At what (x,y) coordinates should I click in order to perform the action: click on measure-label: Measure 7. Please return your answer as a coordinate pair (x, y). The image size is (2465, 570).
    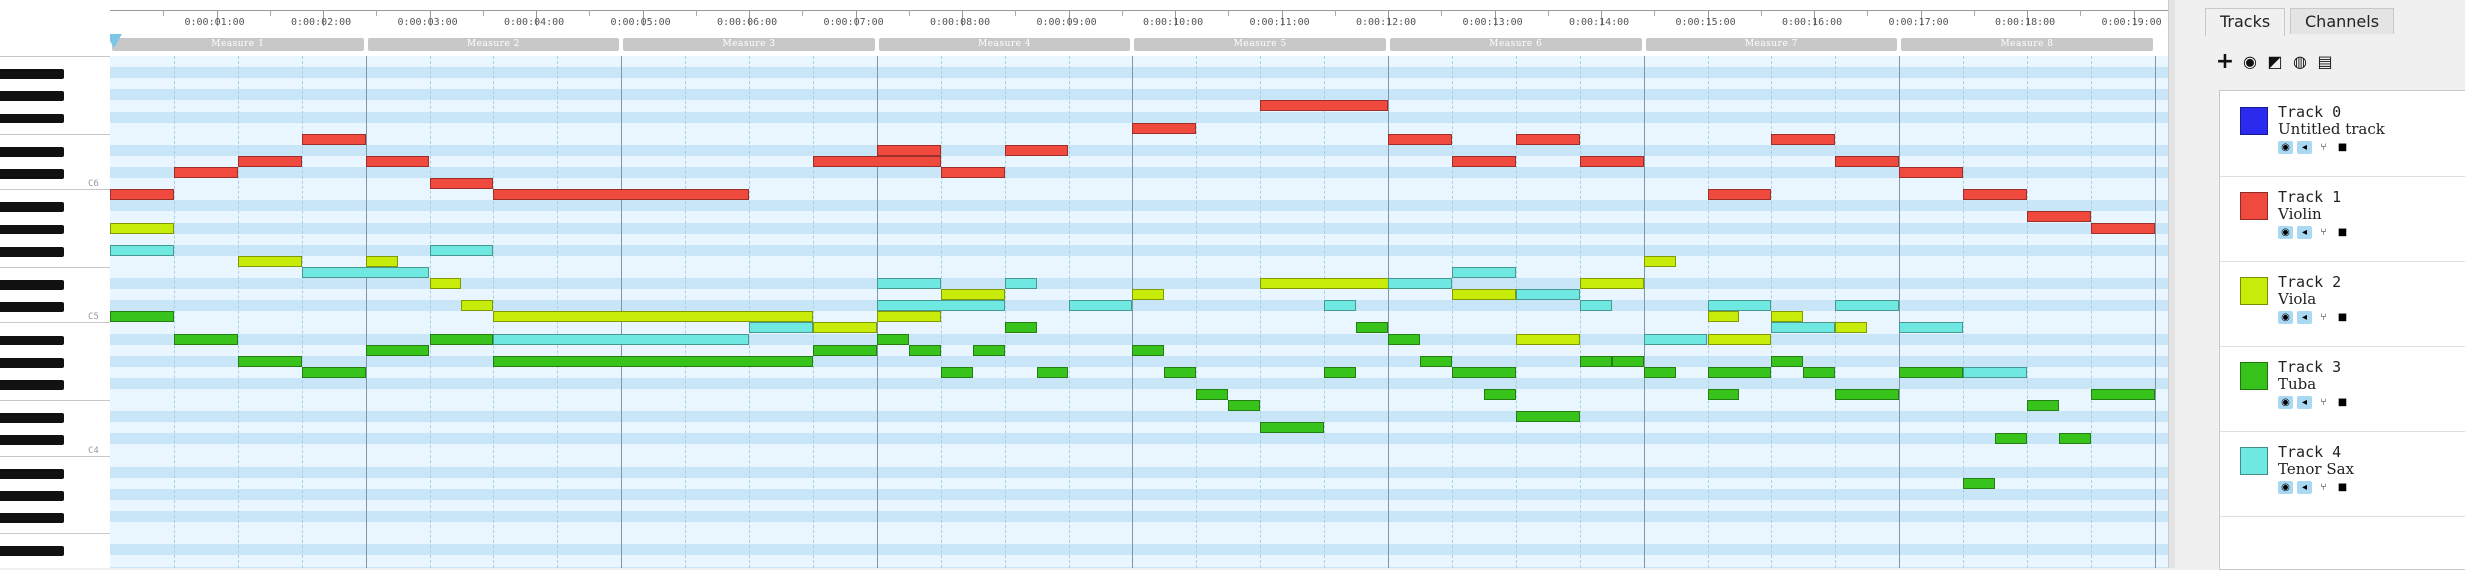
    Looking at the image, I should click on (1771, 44).